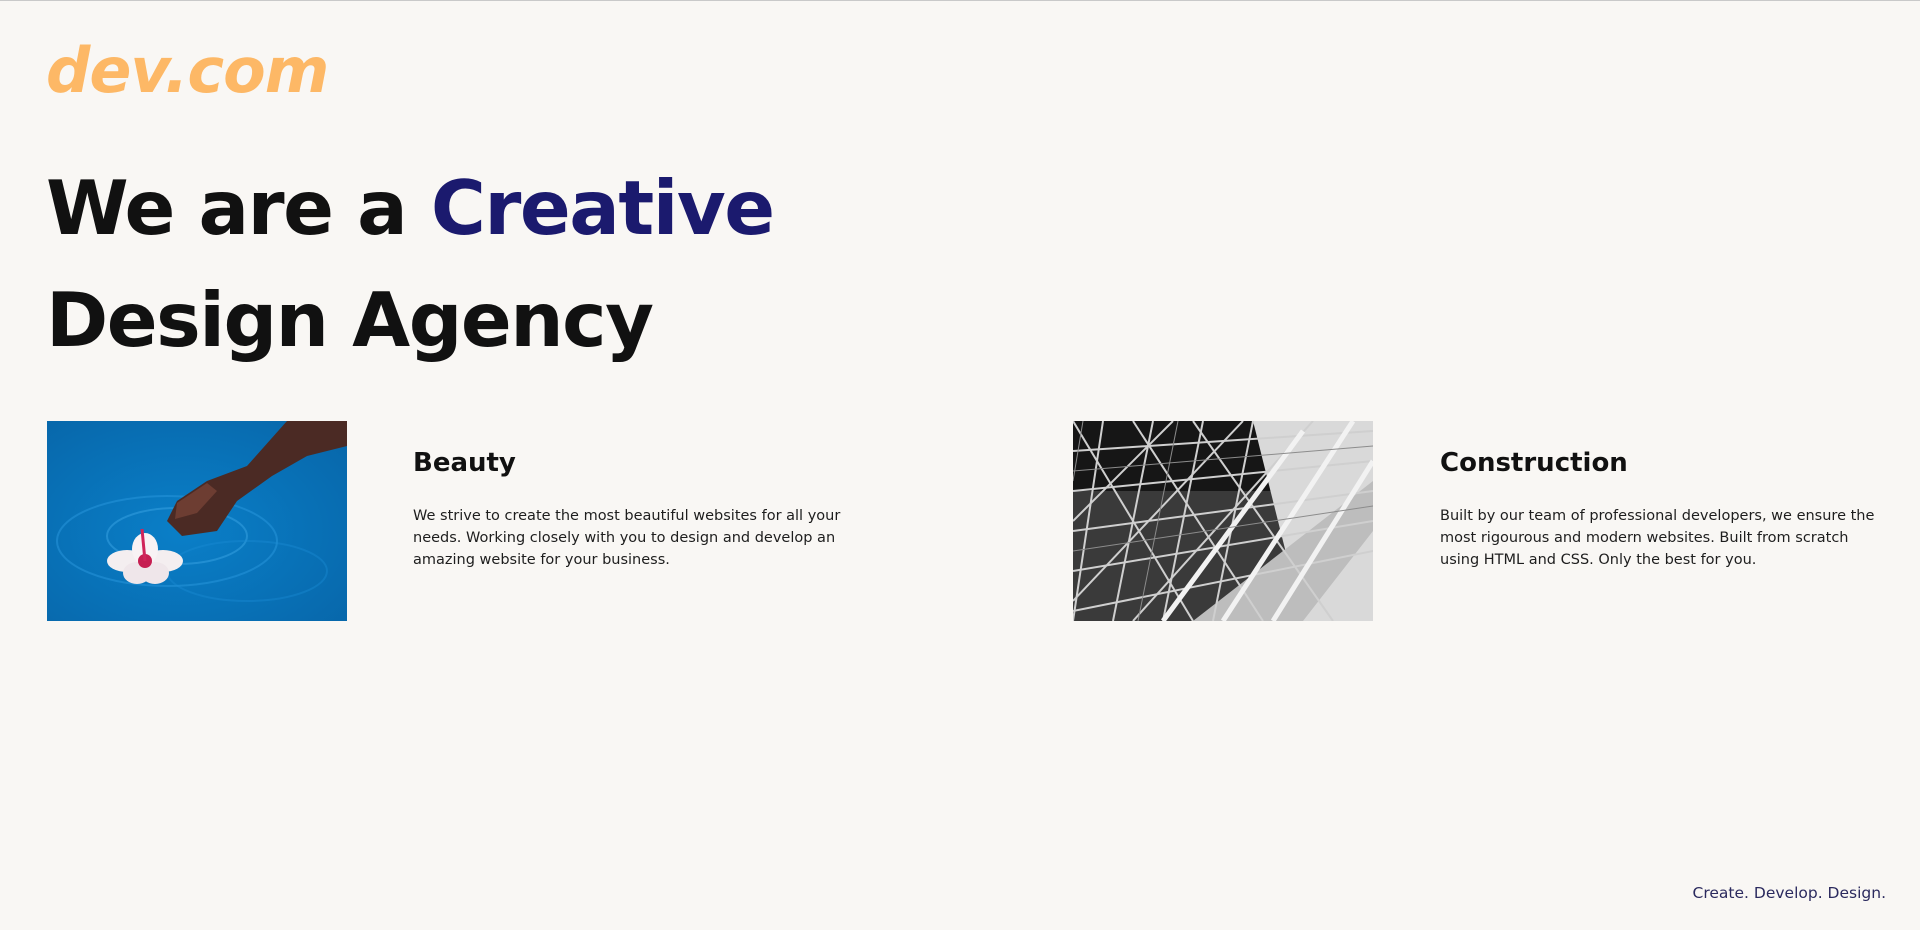 The image size is (1920, 930). What do you see at coordinates (464, 463) in the screenshot?
I see `service-title-beauty: Beauty` at bounding box center [464, 463].